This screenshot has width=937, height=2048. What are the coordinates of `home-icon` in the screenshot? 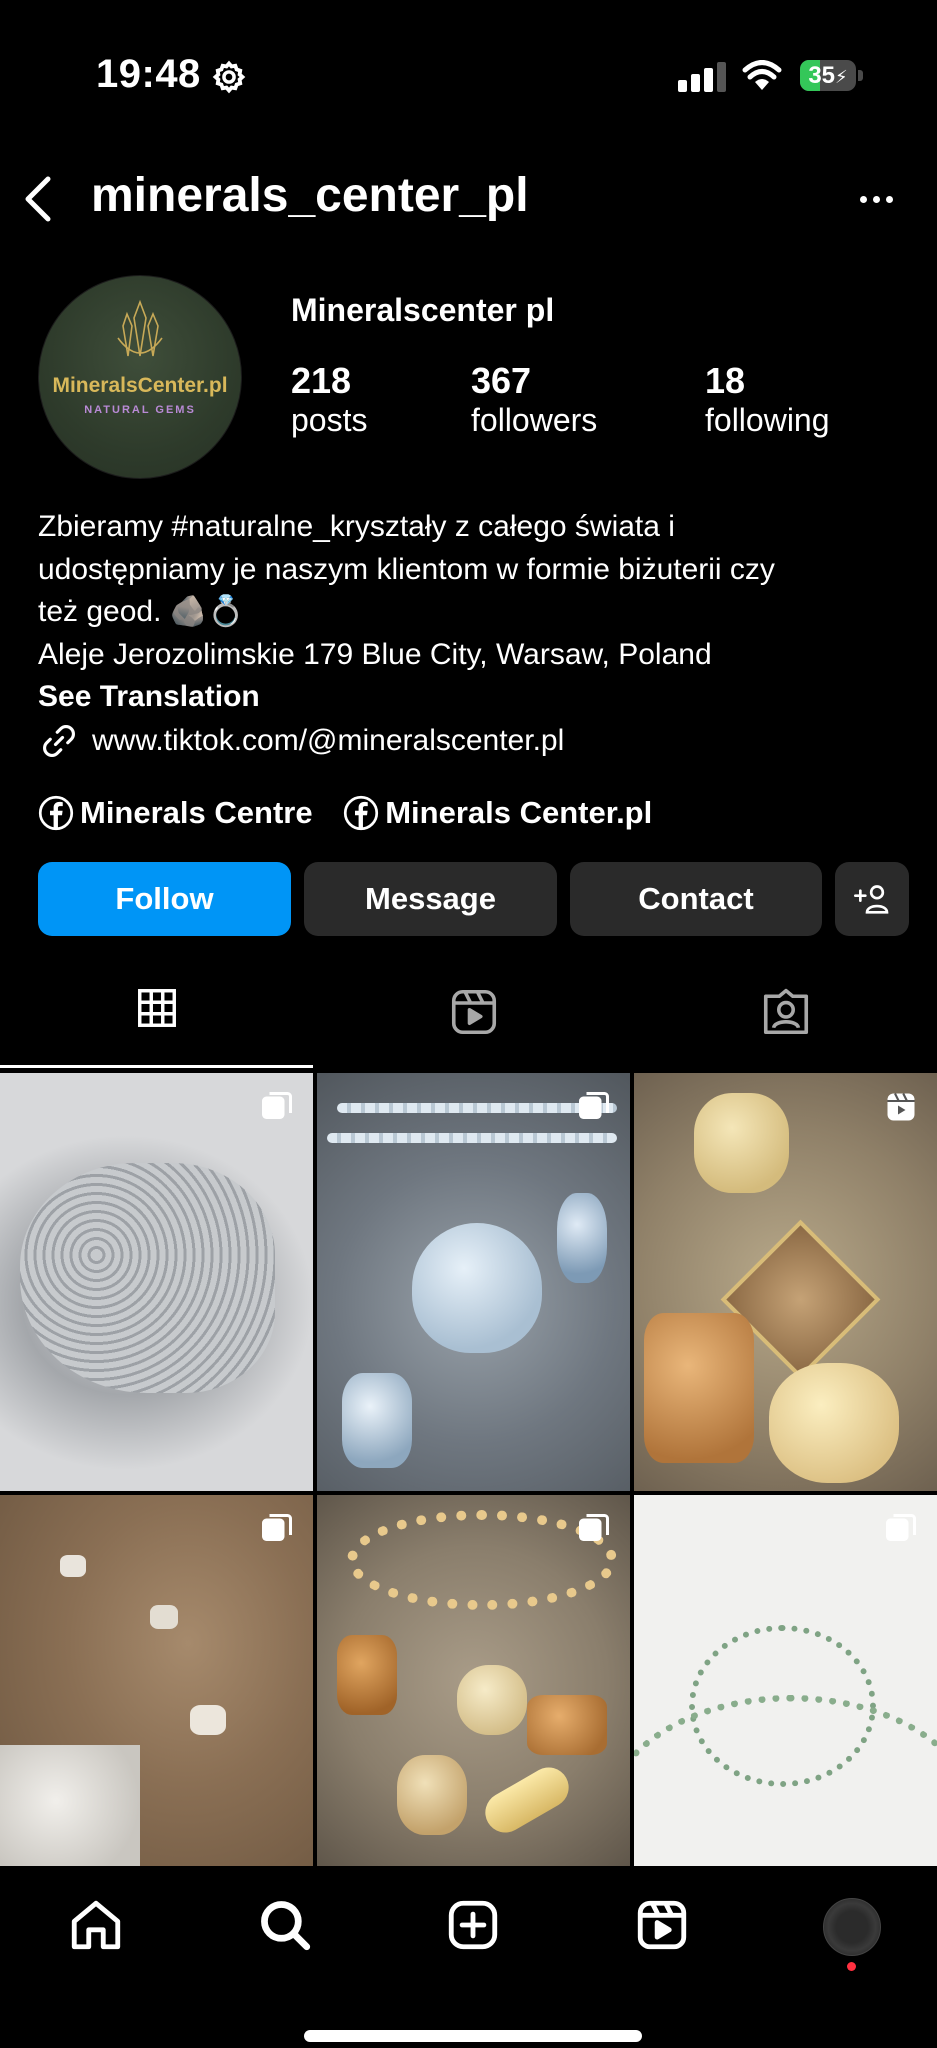 It's located at (96, 1925).